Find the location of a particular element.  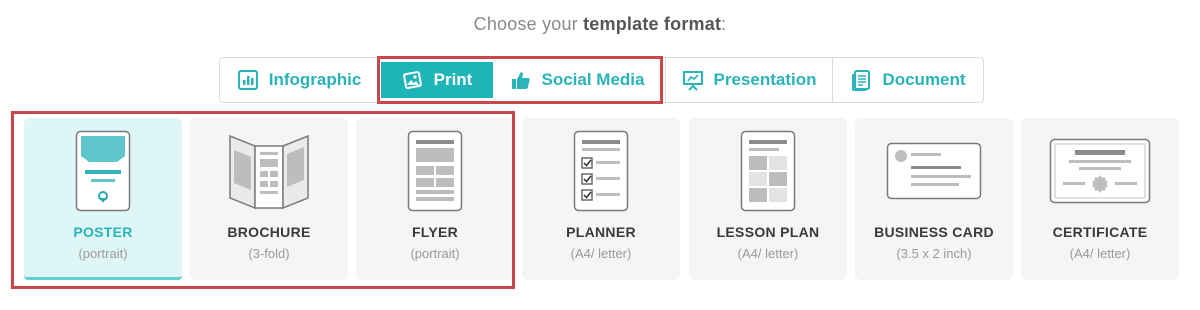

infographic-icon is located at coordinates (247, 80).